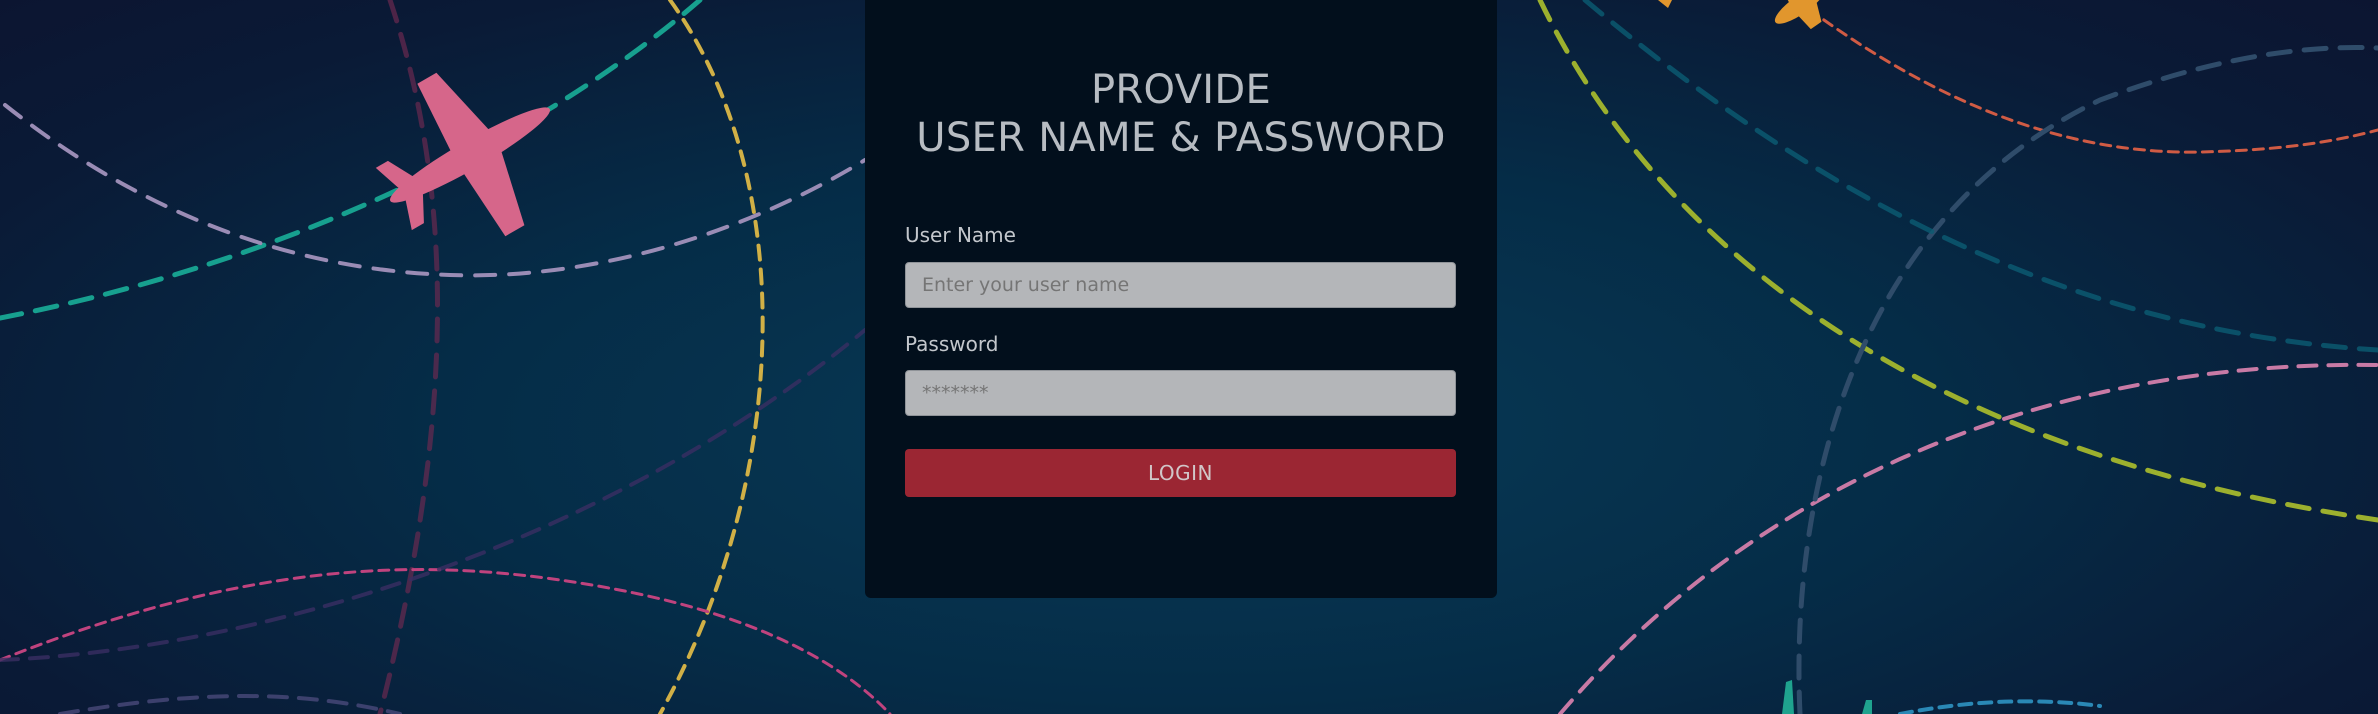 This screenshot has height=714, width=2378. Describe the element at coordinates (1180, 473) in the screenshot. I see `login-button: LOGIN` at that location.